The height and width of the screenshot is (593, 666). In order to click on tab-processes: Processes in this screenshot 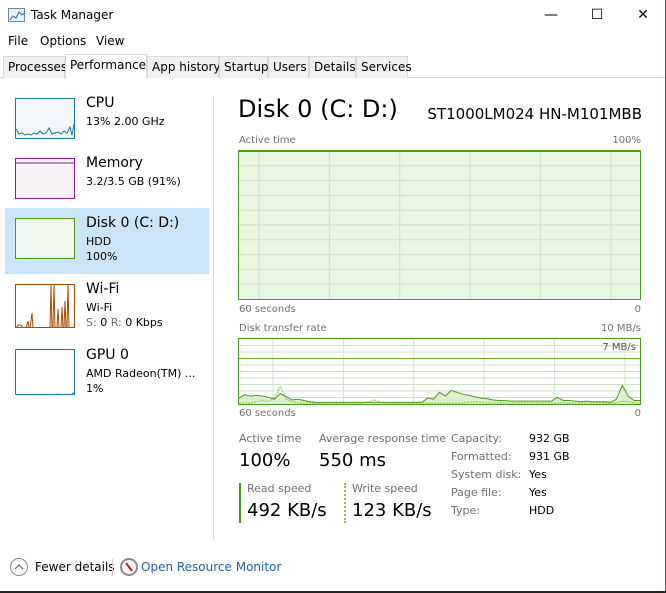, I will do `click(35, 67)`.